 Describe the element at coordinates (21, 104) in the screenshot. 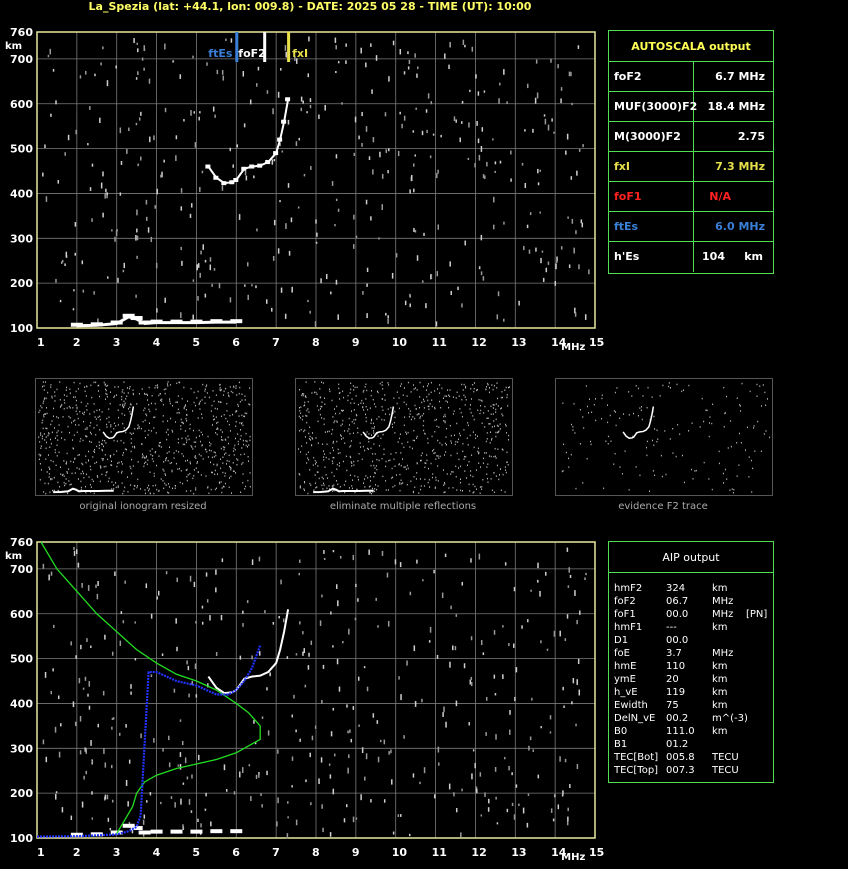

I see `y-tick-label: 600` at that location.